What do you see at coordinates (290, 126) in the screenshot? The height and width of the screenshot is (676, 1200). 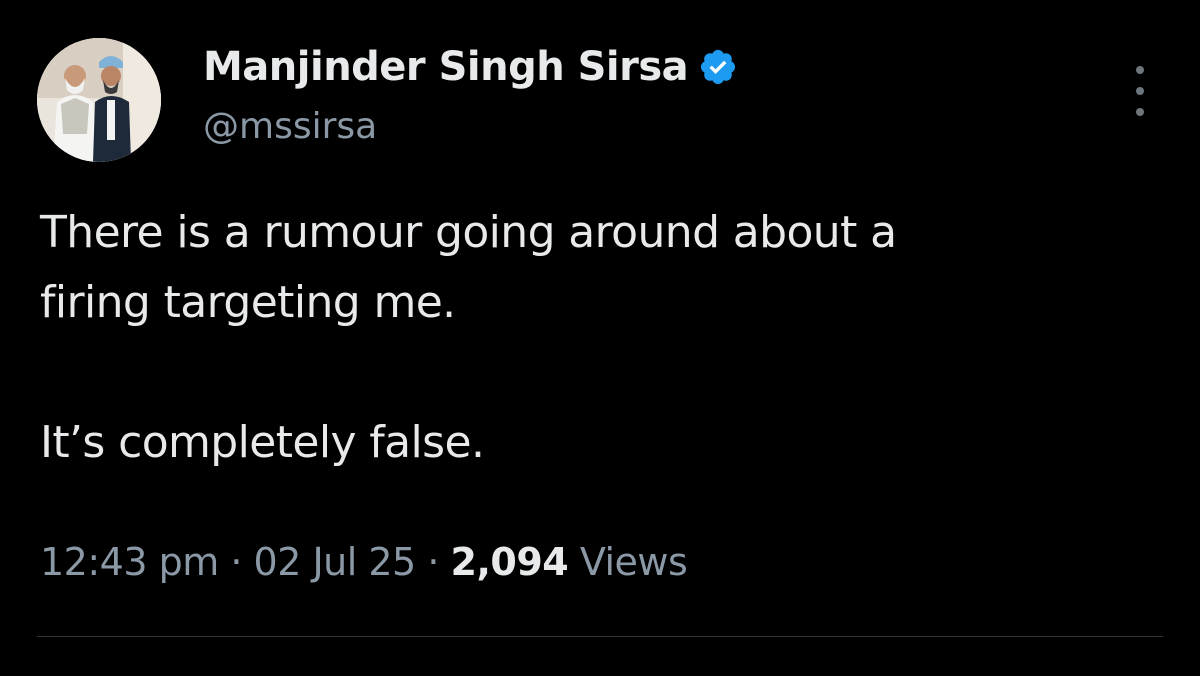 I see `author-handle: @mssirsa` at bounding box center [290, 126].